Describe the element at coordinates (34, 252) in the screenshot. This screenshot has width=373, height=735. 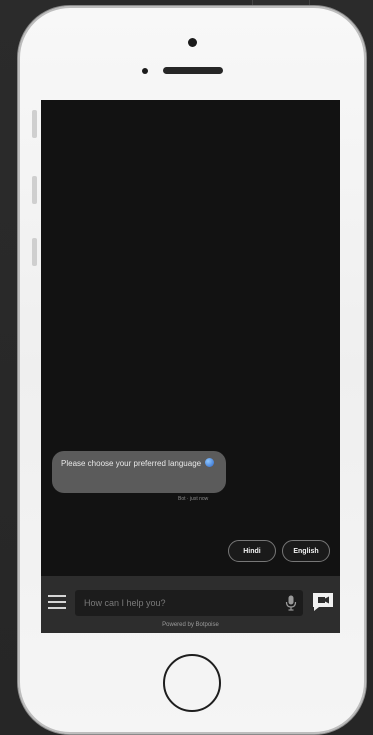
I see `volume-down-button` at that location.